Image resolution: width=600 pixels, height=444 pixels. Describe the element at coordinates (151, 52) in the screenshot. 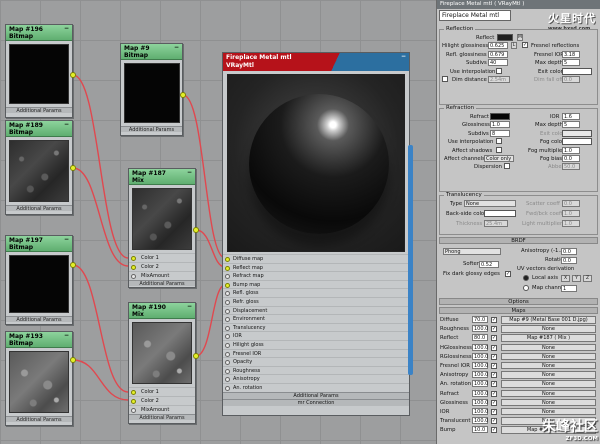

I see `node-header: Map #9 Bitmap −` at that location.